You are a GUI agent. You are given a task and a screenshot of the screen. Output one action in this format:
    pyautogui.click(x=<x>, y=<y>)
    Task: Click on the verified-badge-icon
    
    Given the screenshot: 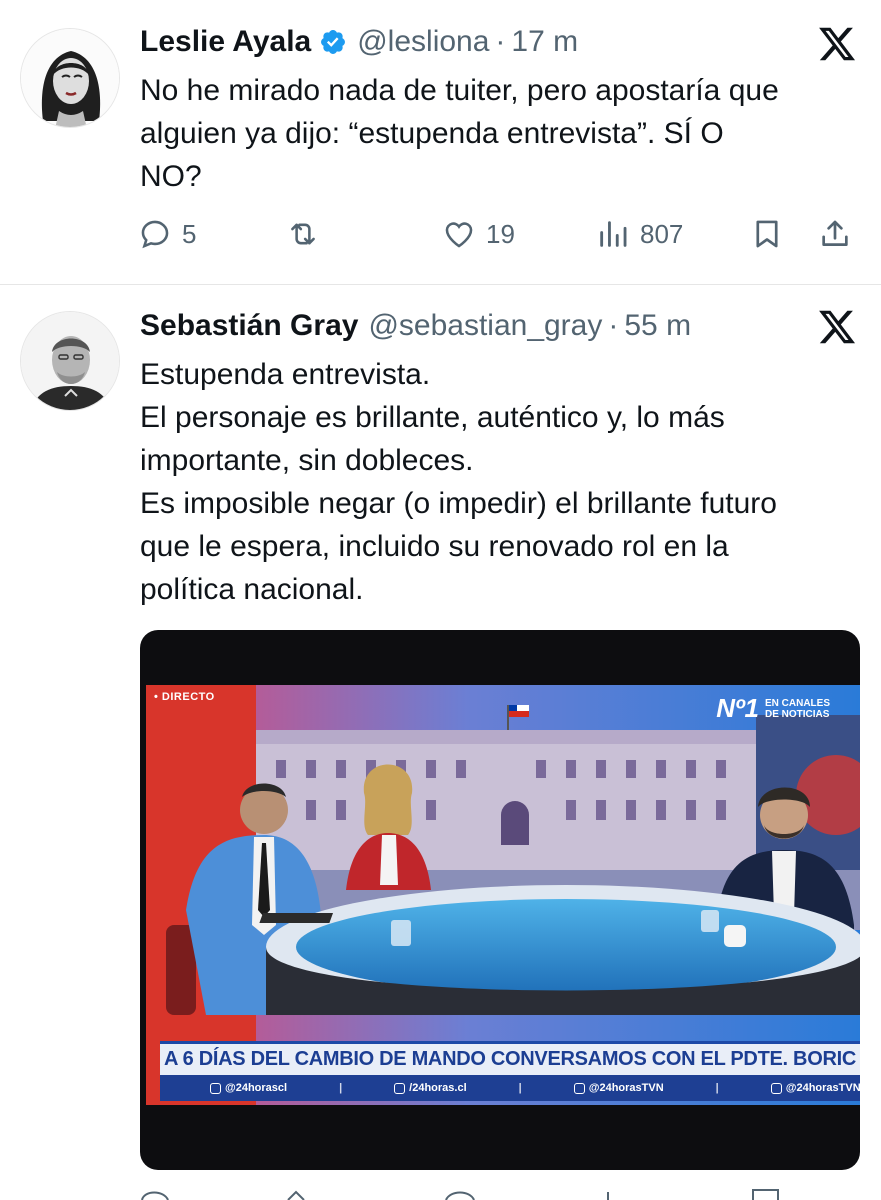 What is the action you would take?
    pyautogui.click(x=333, y=42)
    